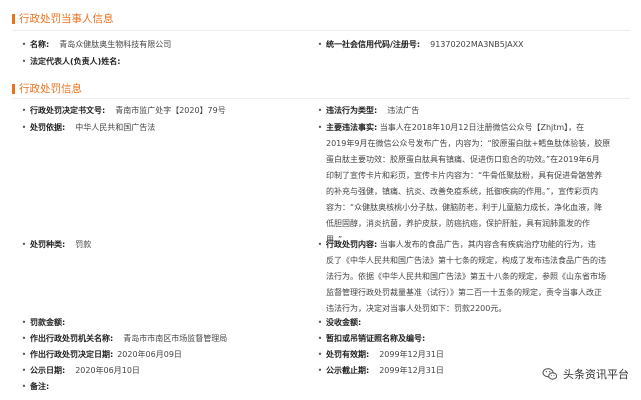 This screenshot has width=641, height=400. I want to click on violation-type-row: • 违法行为类型: 违法广告, so click(367, 111).